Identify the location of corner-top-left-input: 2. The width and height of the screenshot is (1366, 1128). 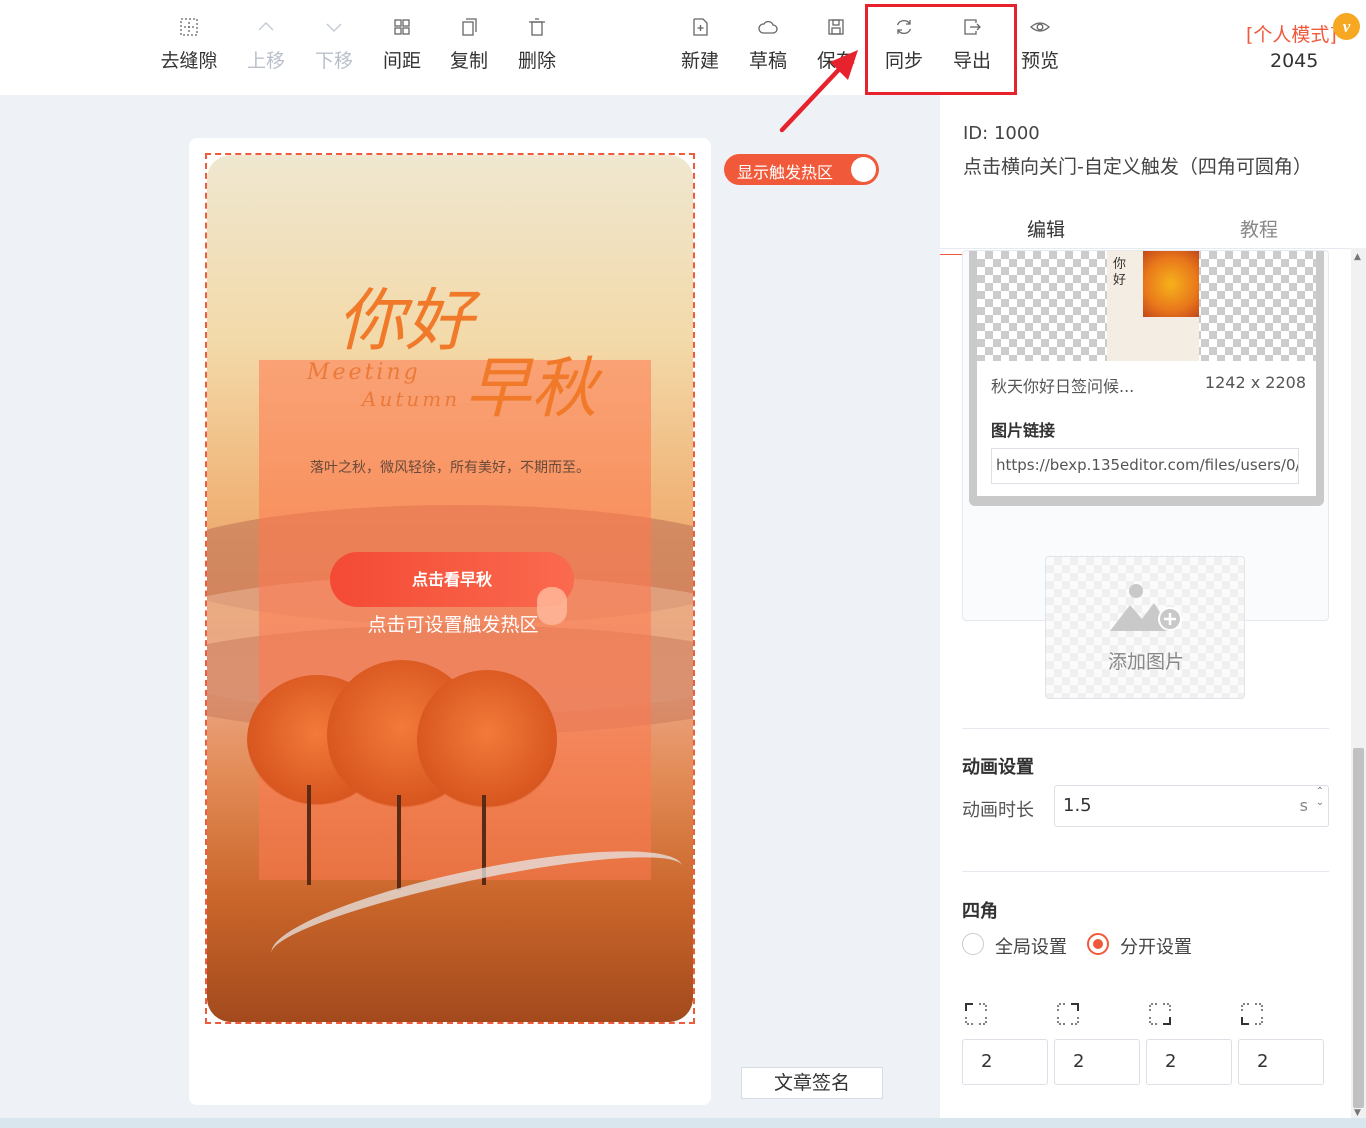
(1005, 1062).